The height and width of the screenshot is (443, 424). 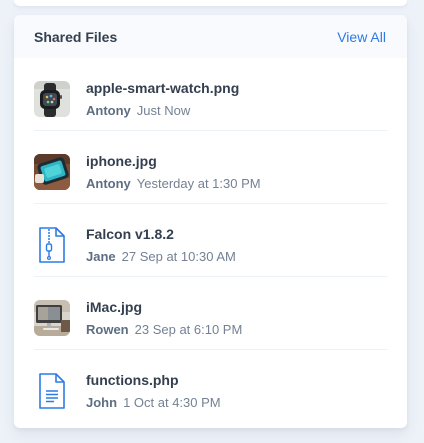 What do you see at coordinates (361, 37) in the screenshot?
I see `view-all-link: View All` at bounding box center [361, 37].